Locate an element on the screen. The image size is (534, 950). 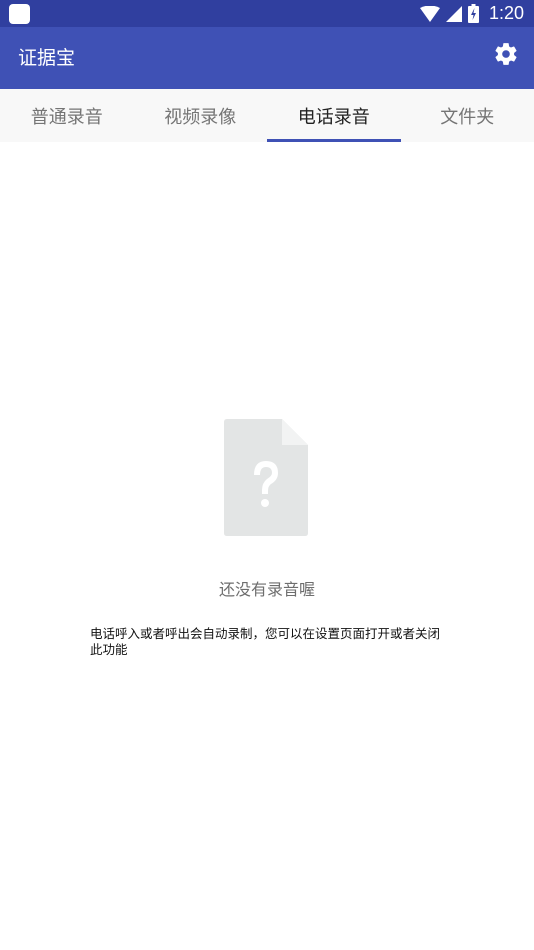
tab-bar: 普通录音 视频录像 电话录音 文件夹 is located at coordinates (267, 115).